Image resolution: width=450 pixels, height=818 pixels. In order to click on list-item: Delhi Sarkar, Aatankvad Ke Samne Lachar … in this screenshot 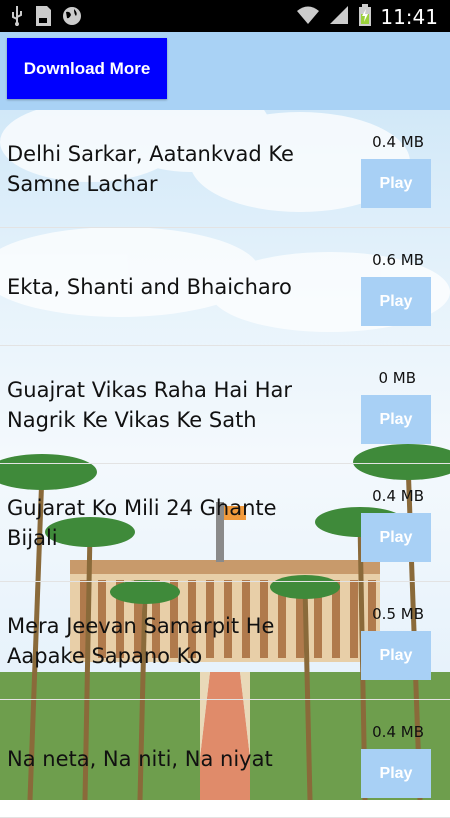, I will do `click(225, 169)`.